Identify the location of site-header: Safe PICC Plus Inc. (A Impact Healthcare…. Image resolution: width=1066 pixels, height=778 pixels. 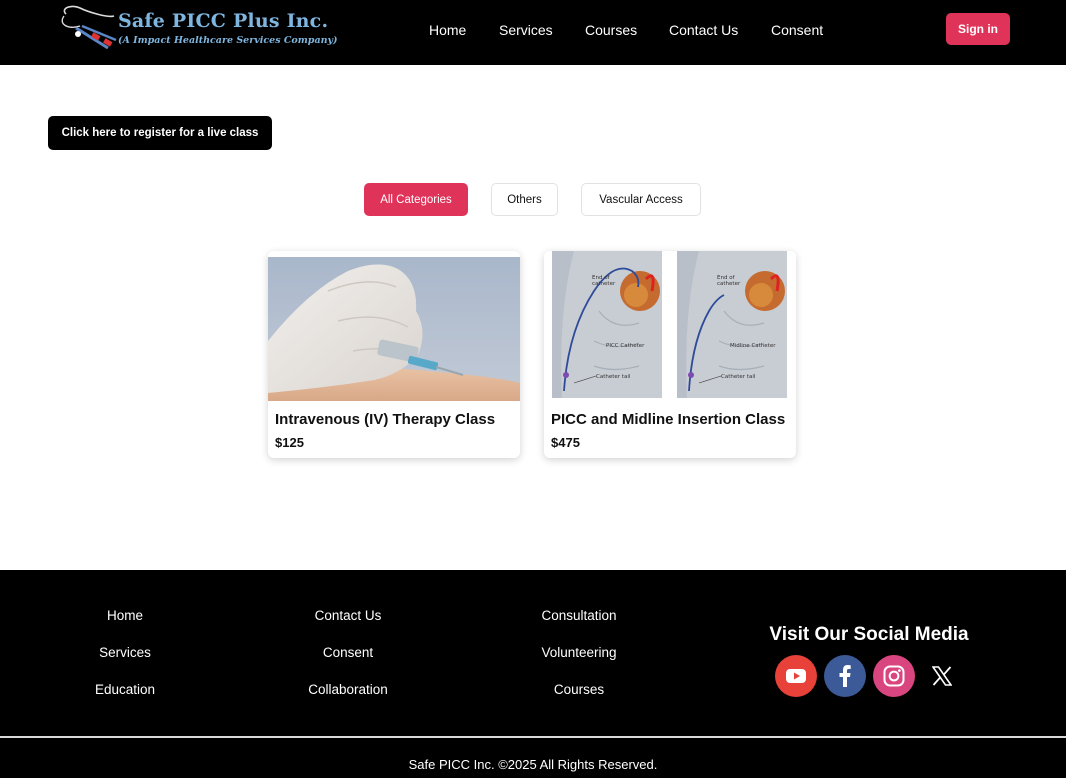
(533, 32).